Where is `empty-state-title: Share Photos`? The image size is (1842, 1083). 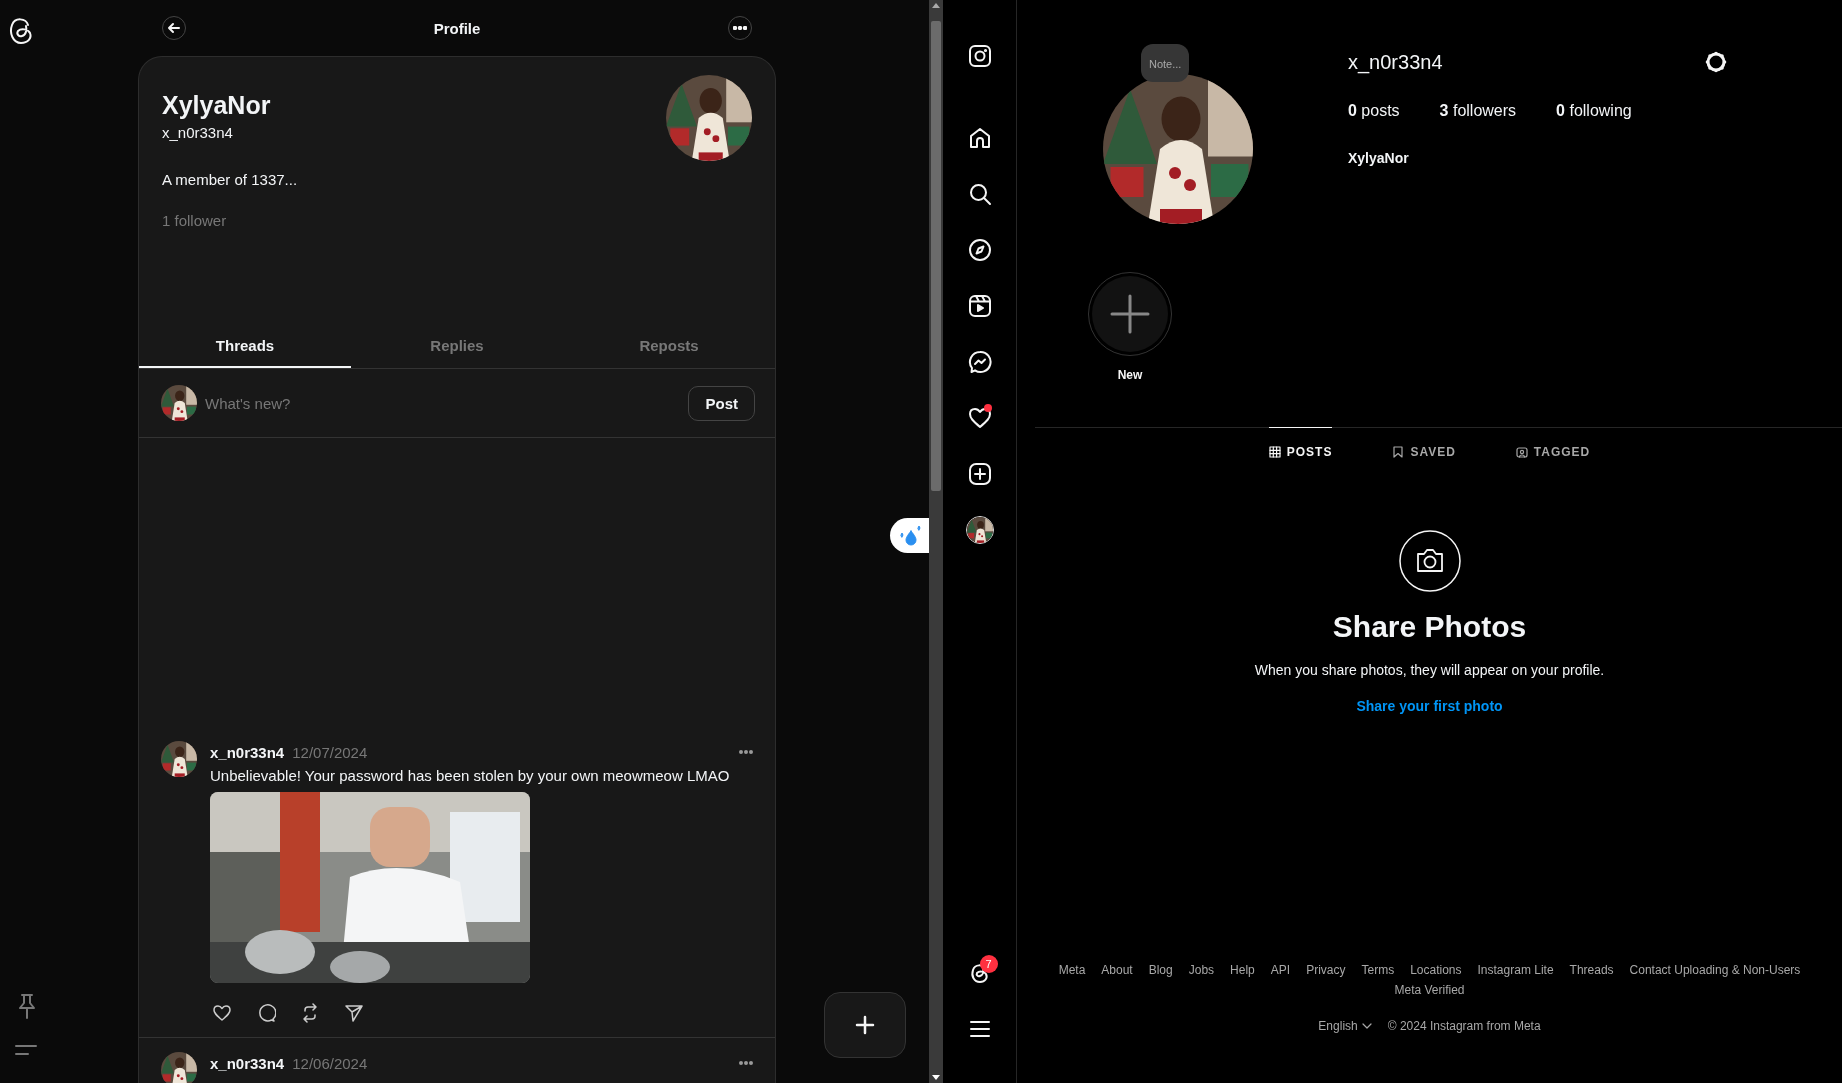
empty-state-title: Share Photos is located at coordinates (1429, 627).